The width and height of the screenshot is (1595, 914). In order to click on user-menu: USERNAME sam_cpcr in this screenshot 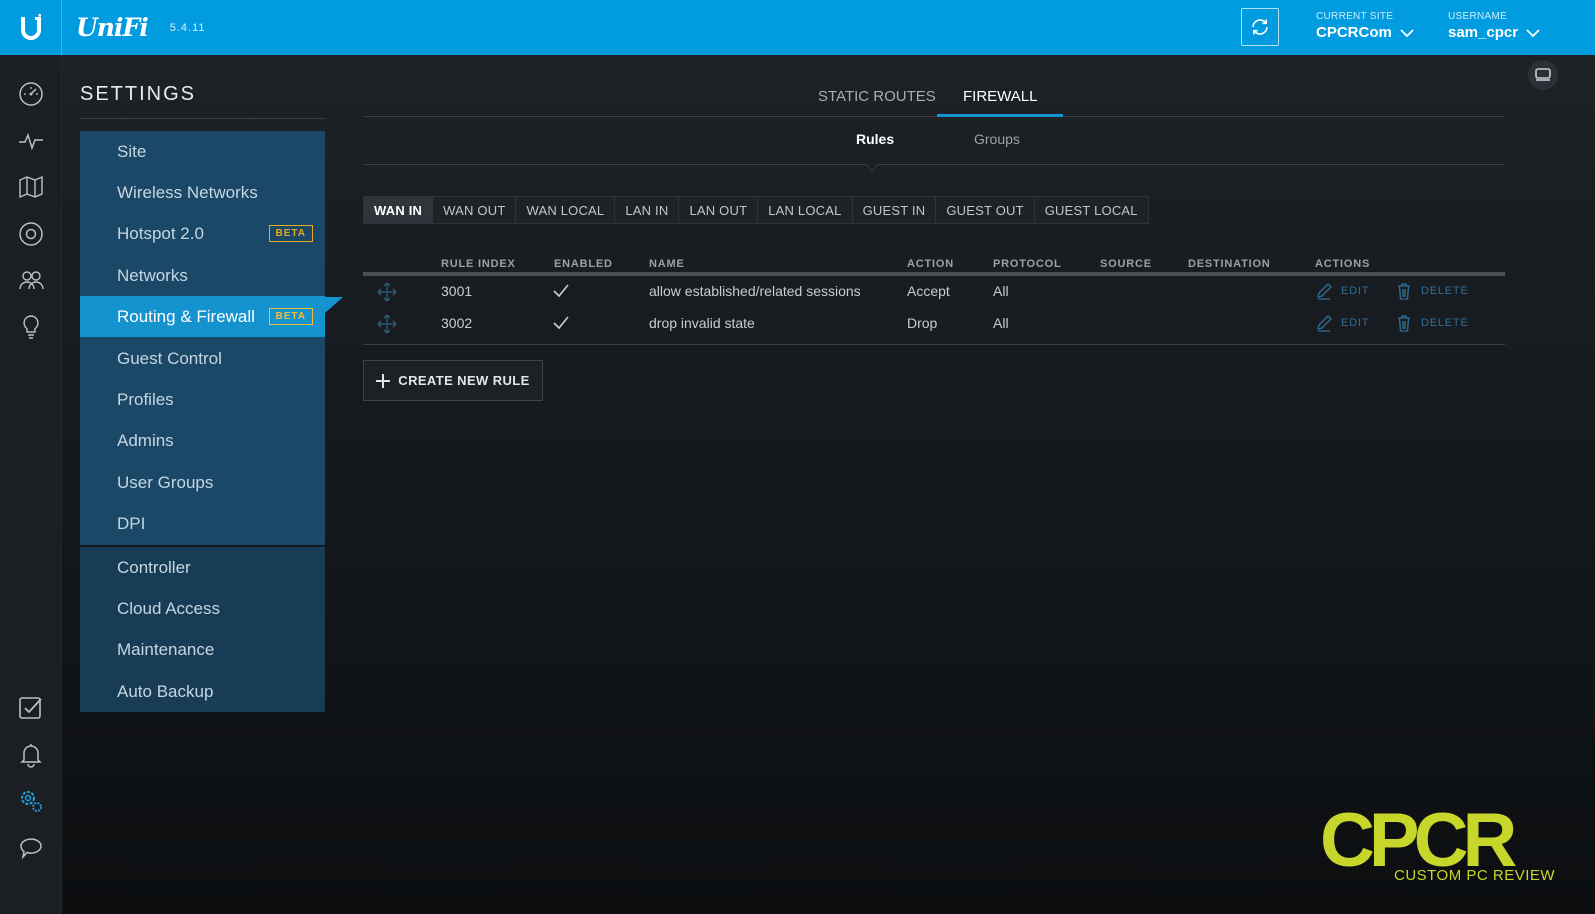, I will do `click(1494, 26)`.